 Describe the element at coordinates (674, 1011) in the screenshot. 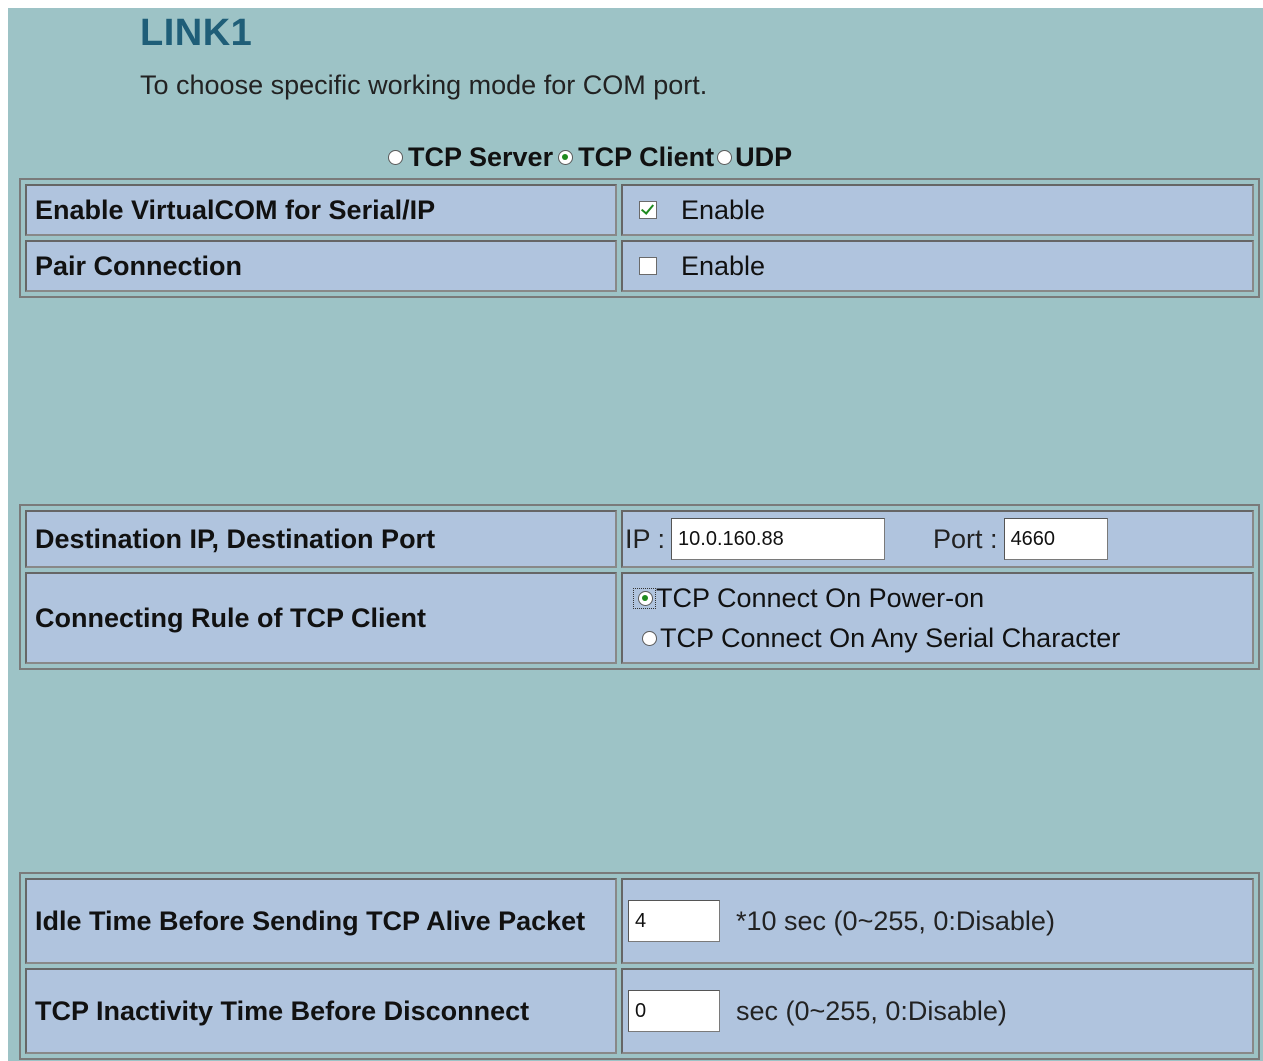

I see `inactivity-time-input: 0` at that location.